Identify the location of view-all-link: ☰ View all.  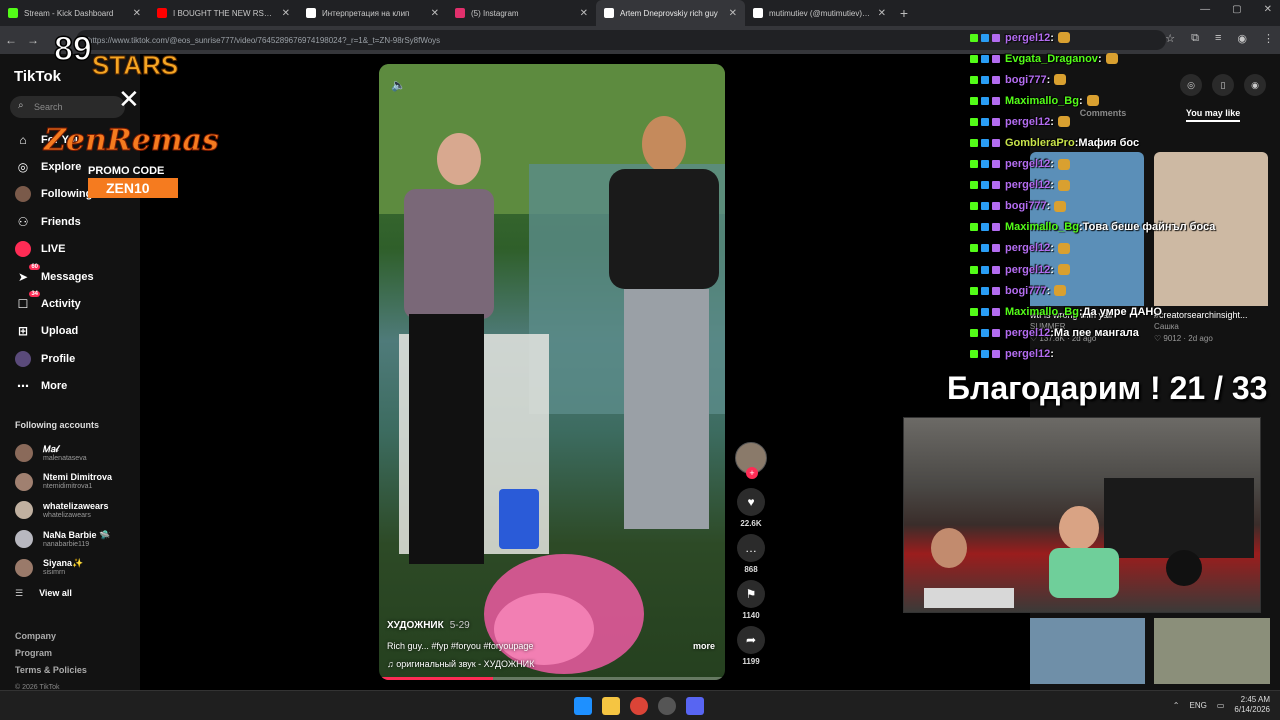
(43, 593).